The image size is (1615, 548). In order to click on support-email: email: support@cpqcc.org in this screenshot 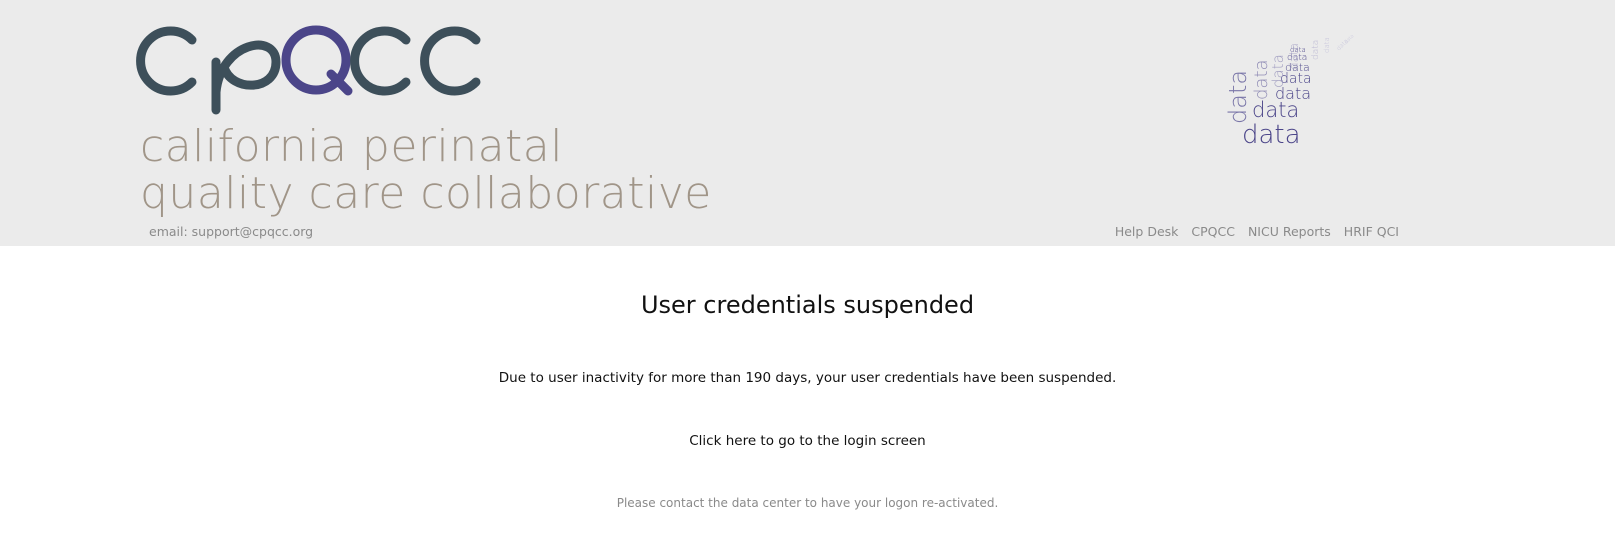, I will do `click(231, 231)`.